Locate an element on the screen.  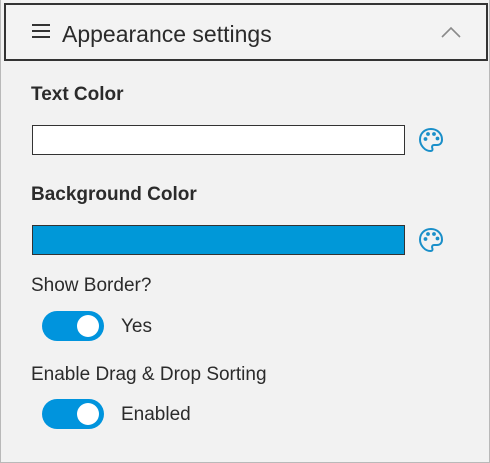
text-color-palette-icon is located at coordinates (431, 140).